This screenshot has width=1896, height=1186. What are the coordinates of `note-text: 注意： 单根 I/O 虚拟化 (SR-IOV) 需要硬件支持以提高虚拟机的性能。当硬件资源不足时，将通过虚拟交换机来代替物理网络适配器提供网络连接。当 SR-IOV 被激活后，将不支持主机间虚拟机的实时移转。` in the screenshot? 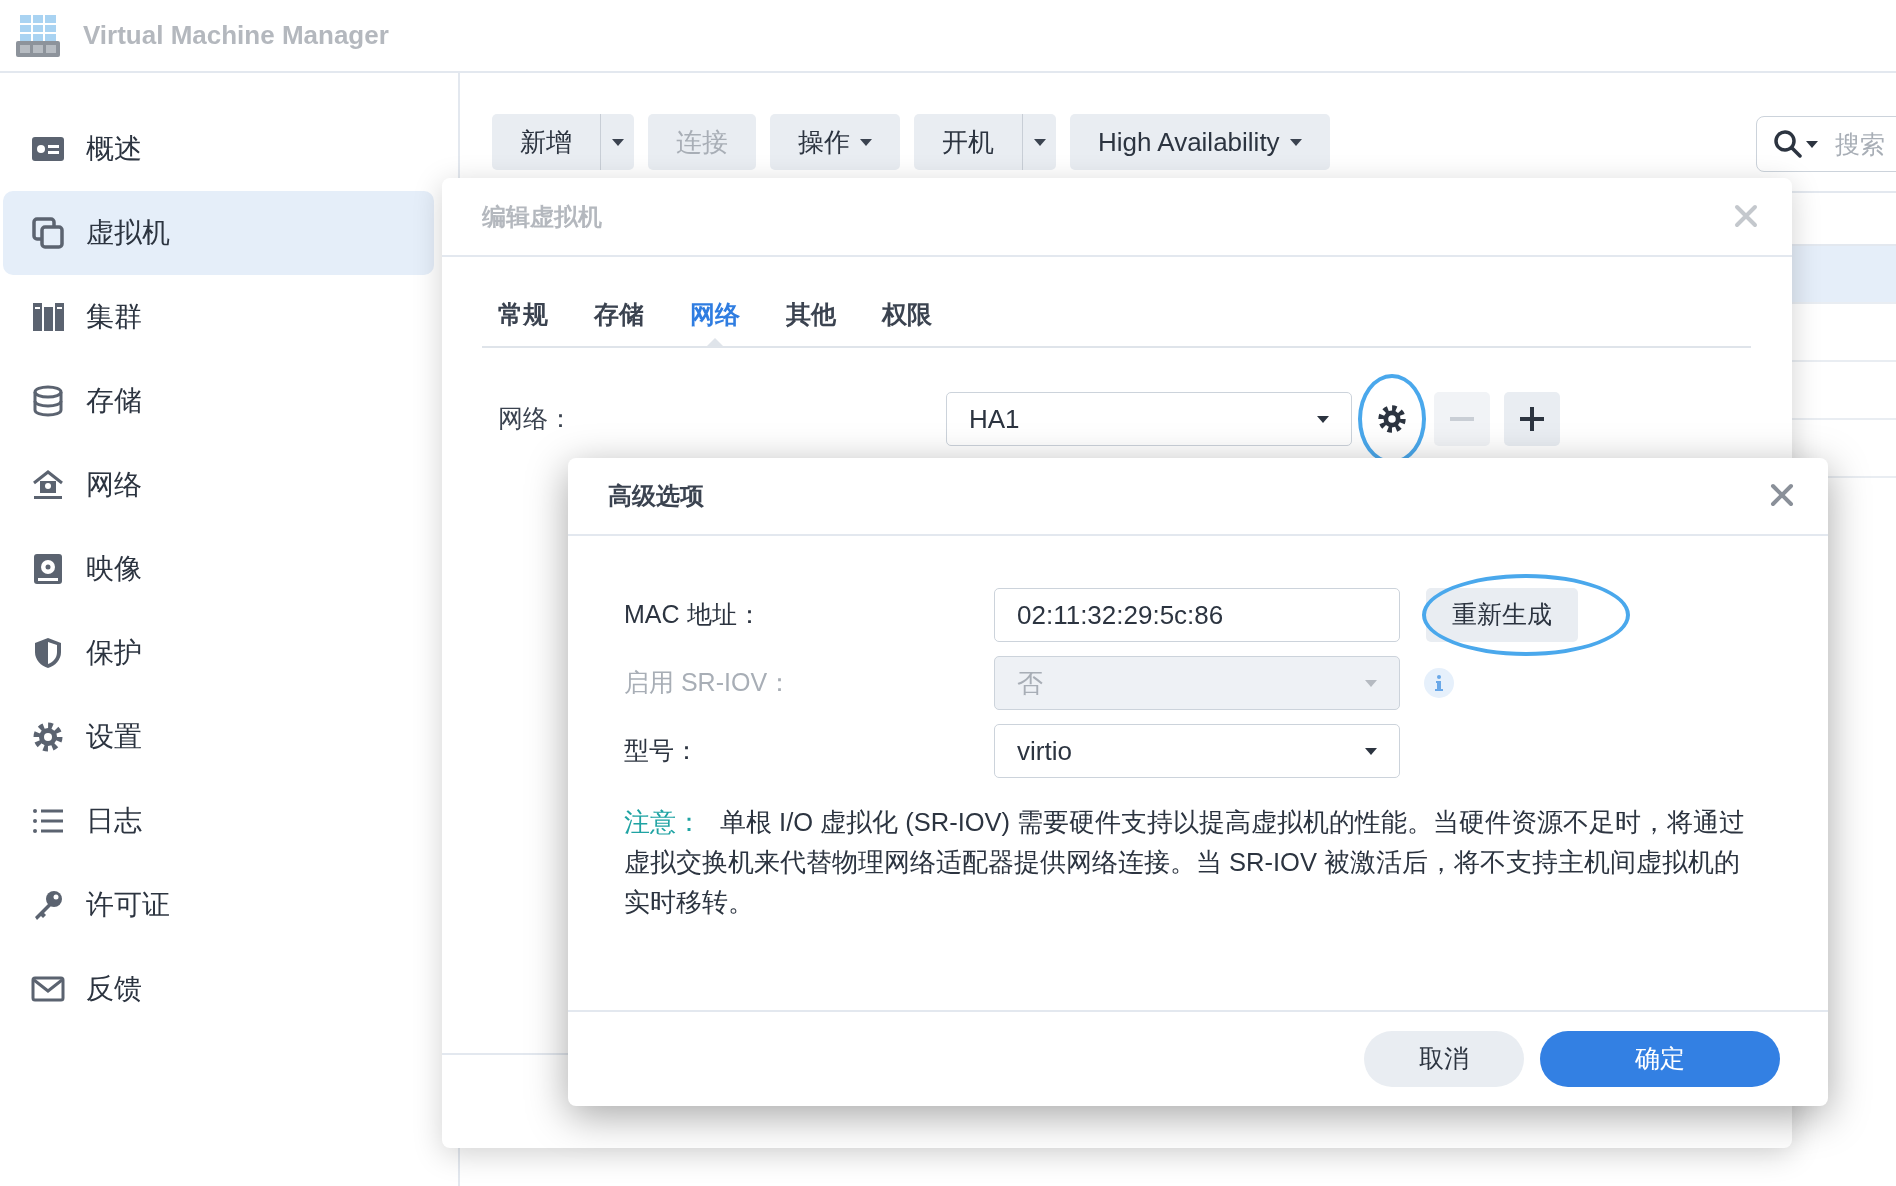 It's located at (1185, 862).